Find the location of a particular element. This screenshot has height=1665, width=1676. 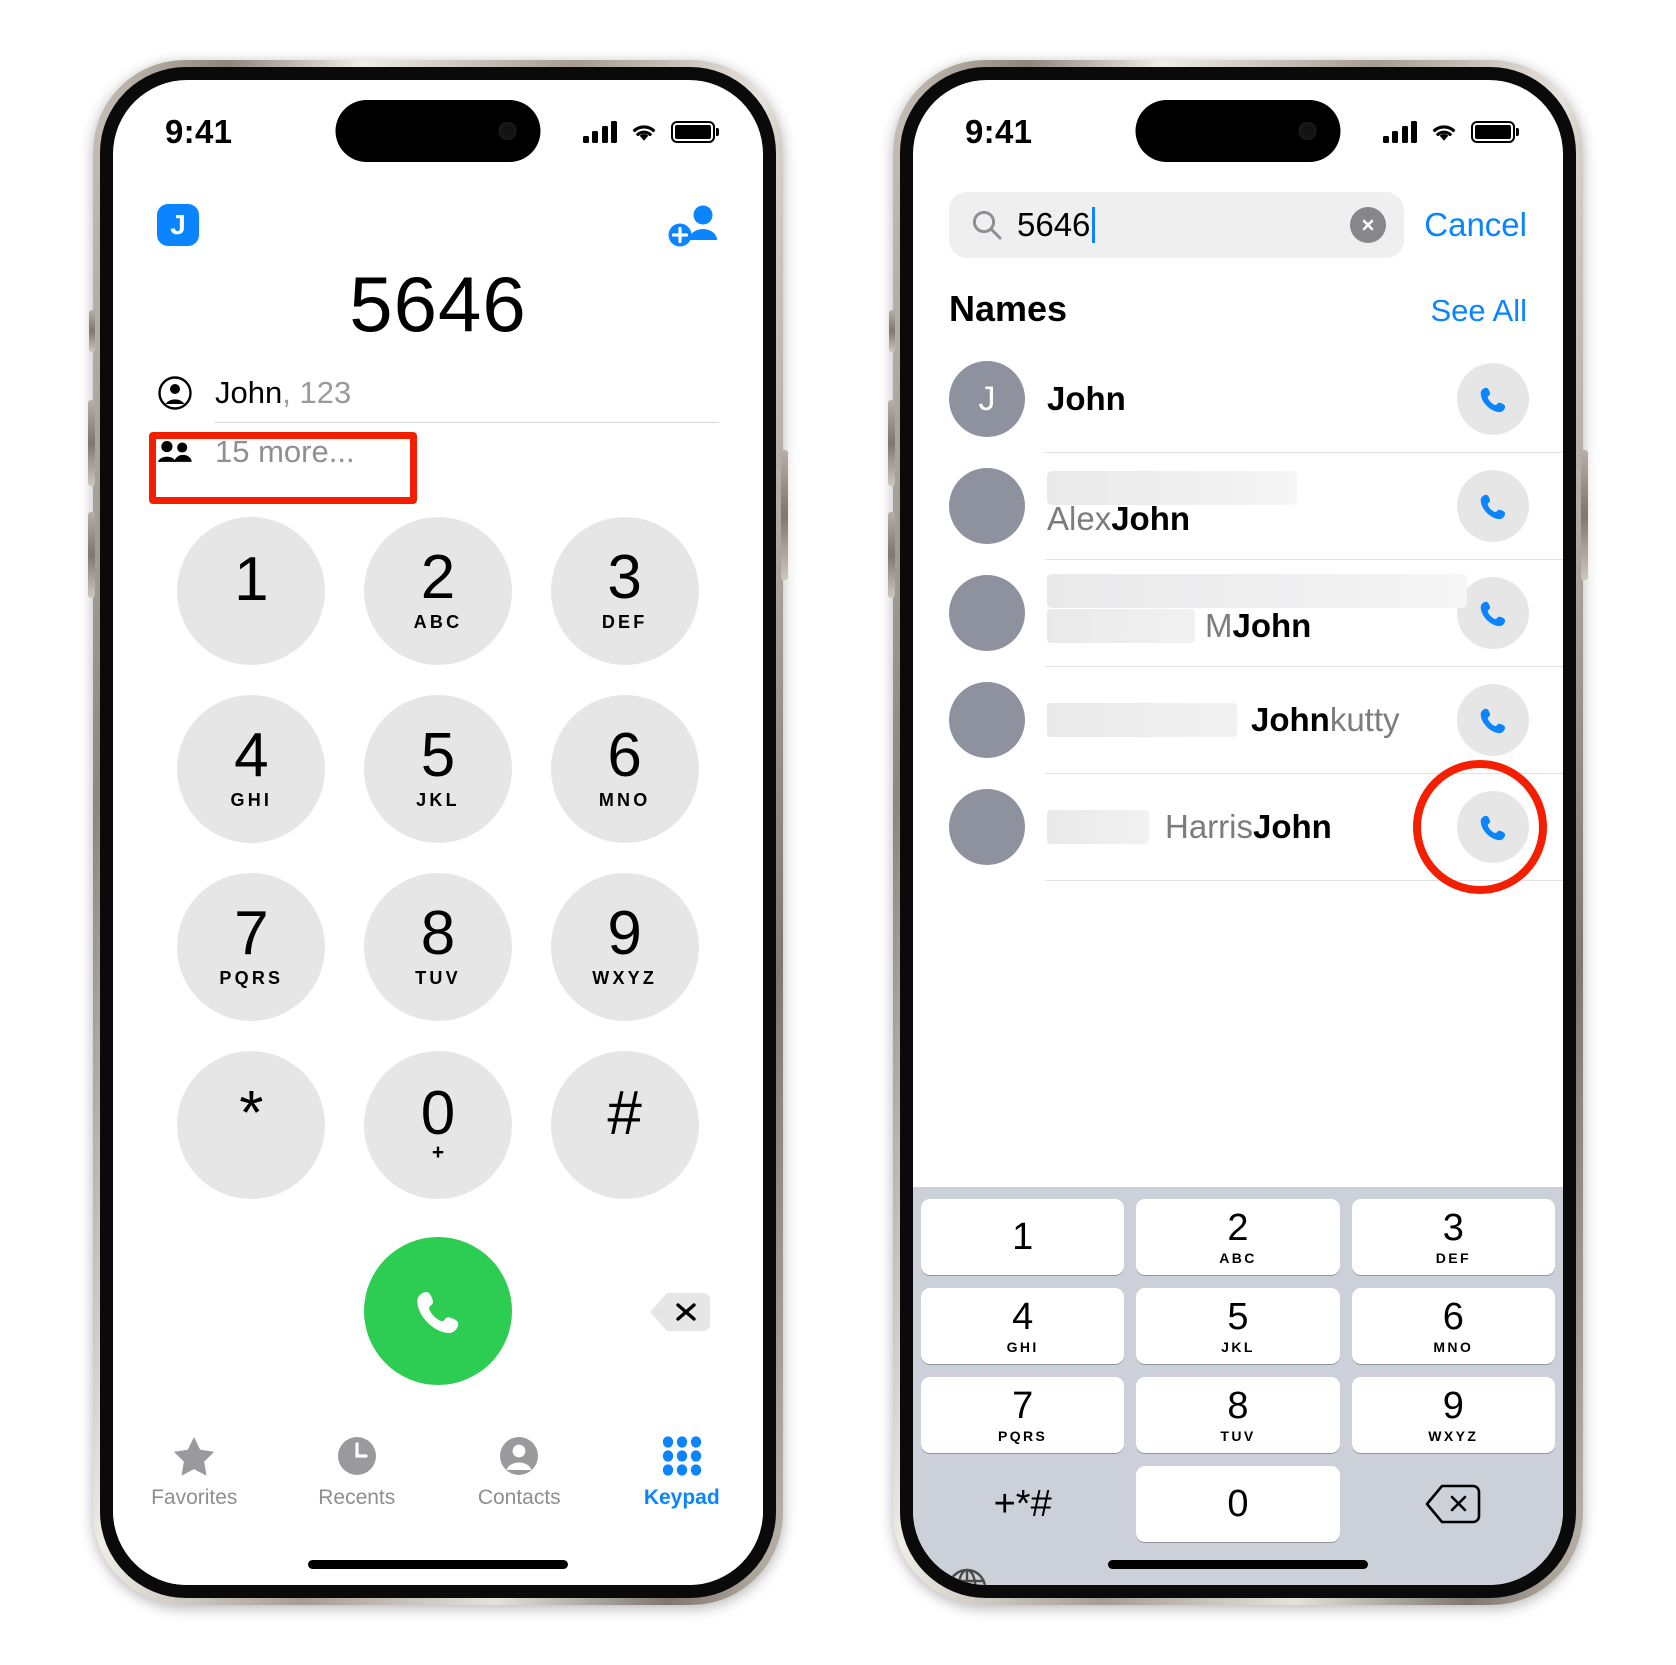

keypad-key-3: 3 DEF is located at coordinates (624, 591).